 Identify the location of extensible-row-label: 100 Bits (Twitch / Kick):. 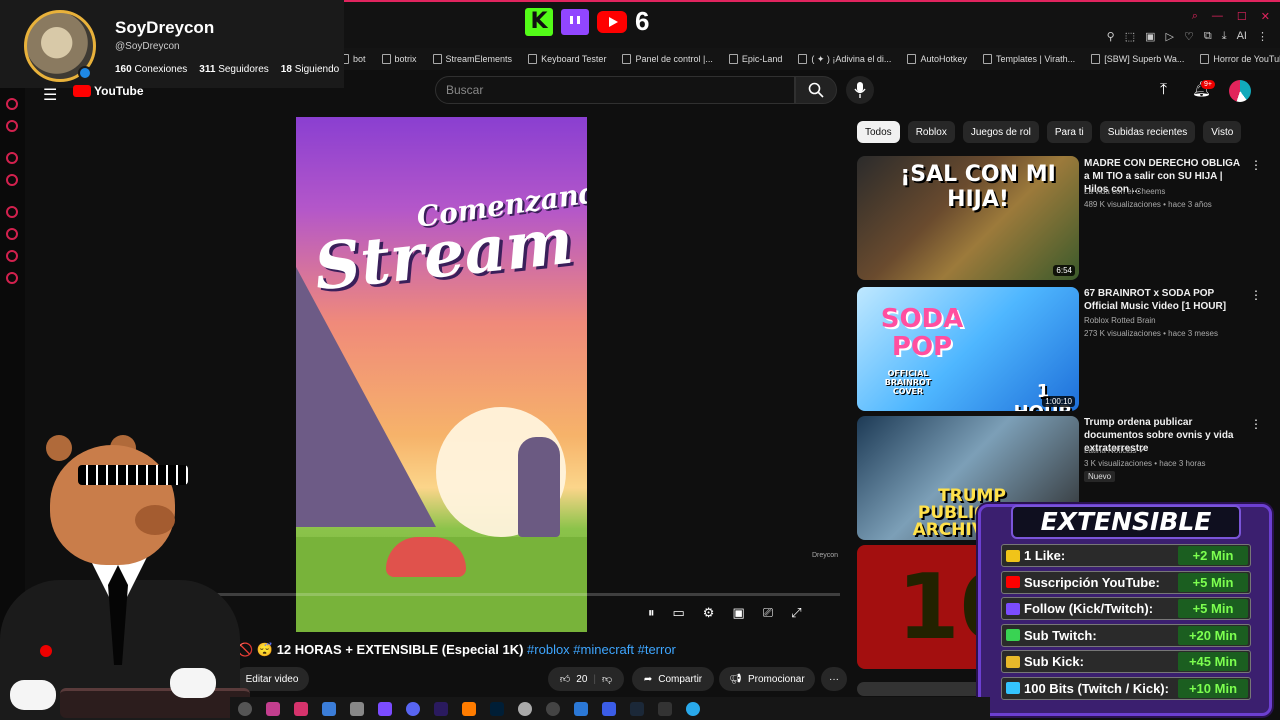
(1096, 688).